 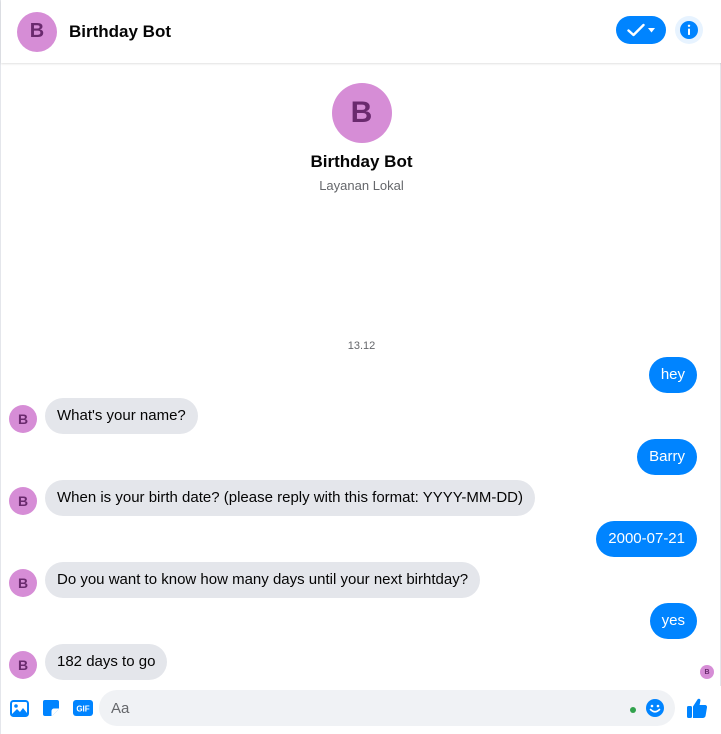 What do you see at coordinates (361, 113) in the screenshot?
I see `profile-avatar: B` at bounding box center [361, 113].